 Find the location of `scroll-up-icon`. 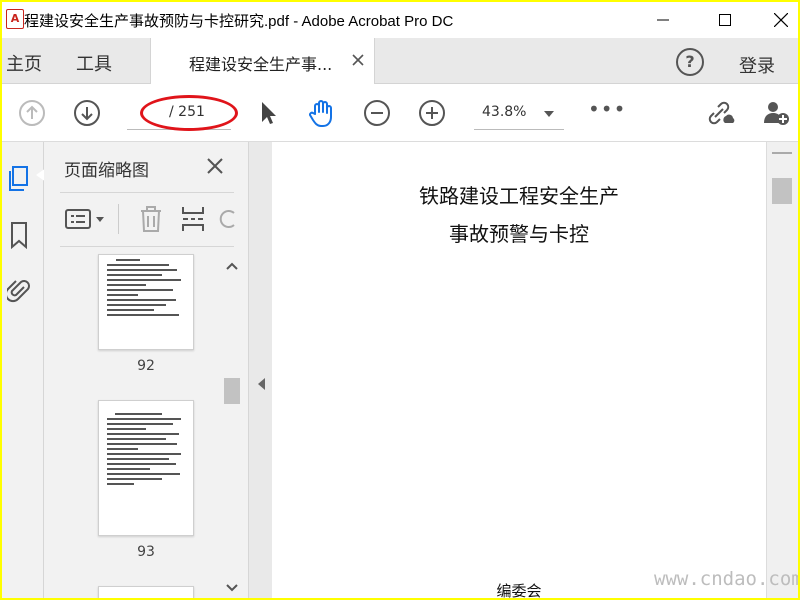

scroll-up-icon is located at coordinates (232, 266).